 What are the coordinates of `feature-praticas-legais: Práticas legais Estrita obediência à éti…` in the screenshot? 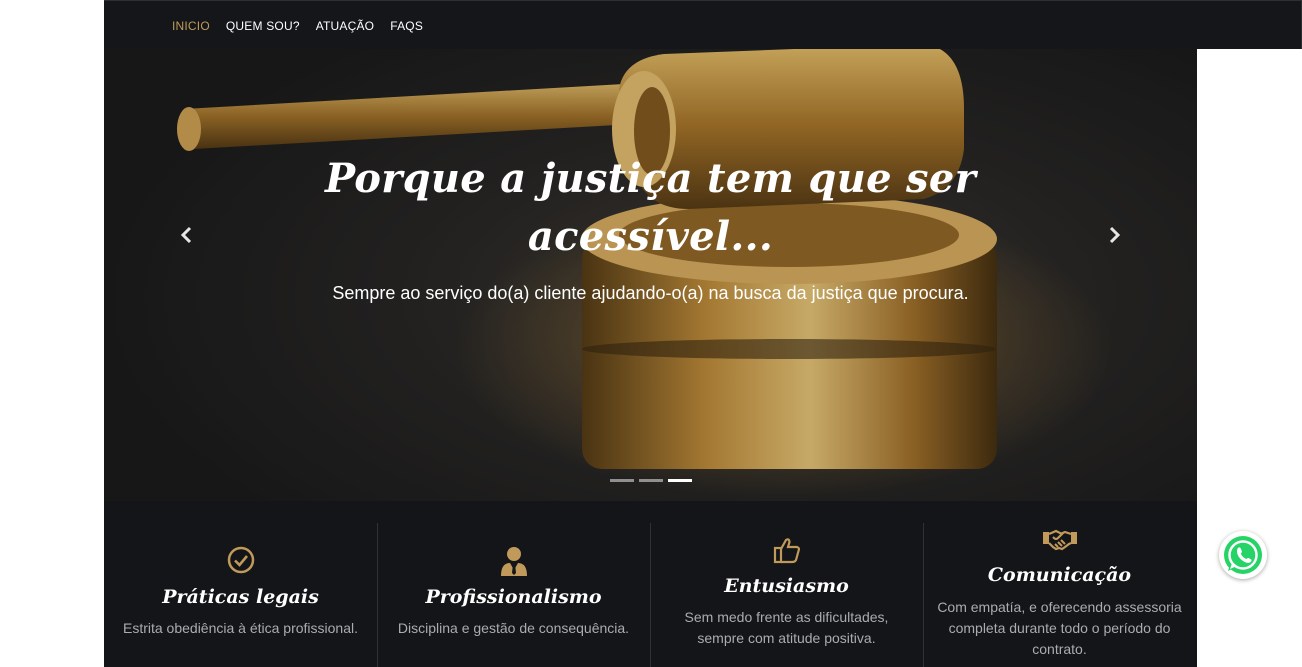 It's located at (240, 584).